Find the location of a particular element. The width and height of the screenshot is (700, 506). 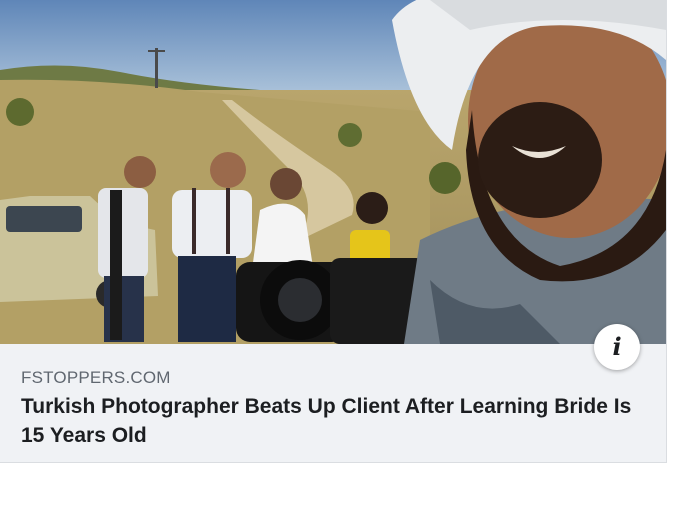

info-button: i is located at coordinates (617, 347).